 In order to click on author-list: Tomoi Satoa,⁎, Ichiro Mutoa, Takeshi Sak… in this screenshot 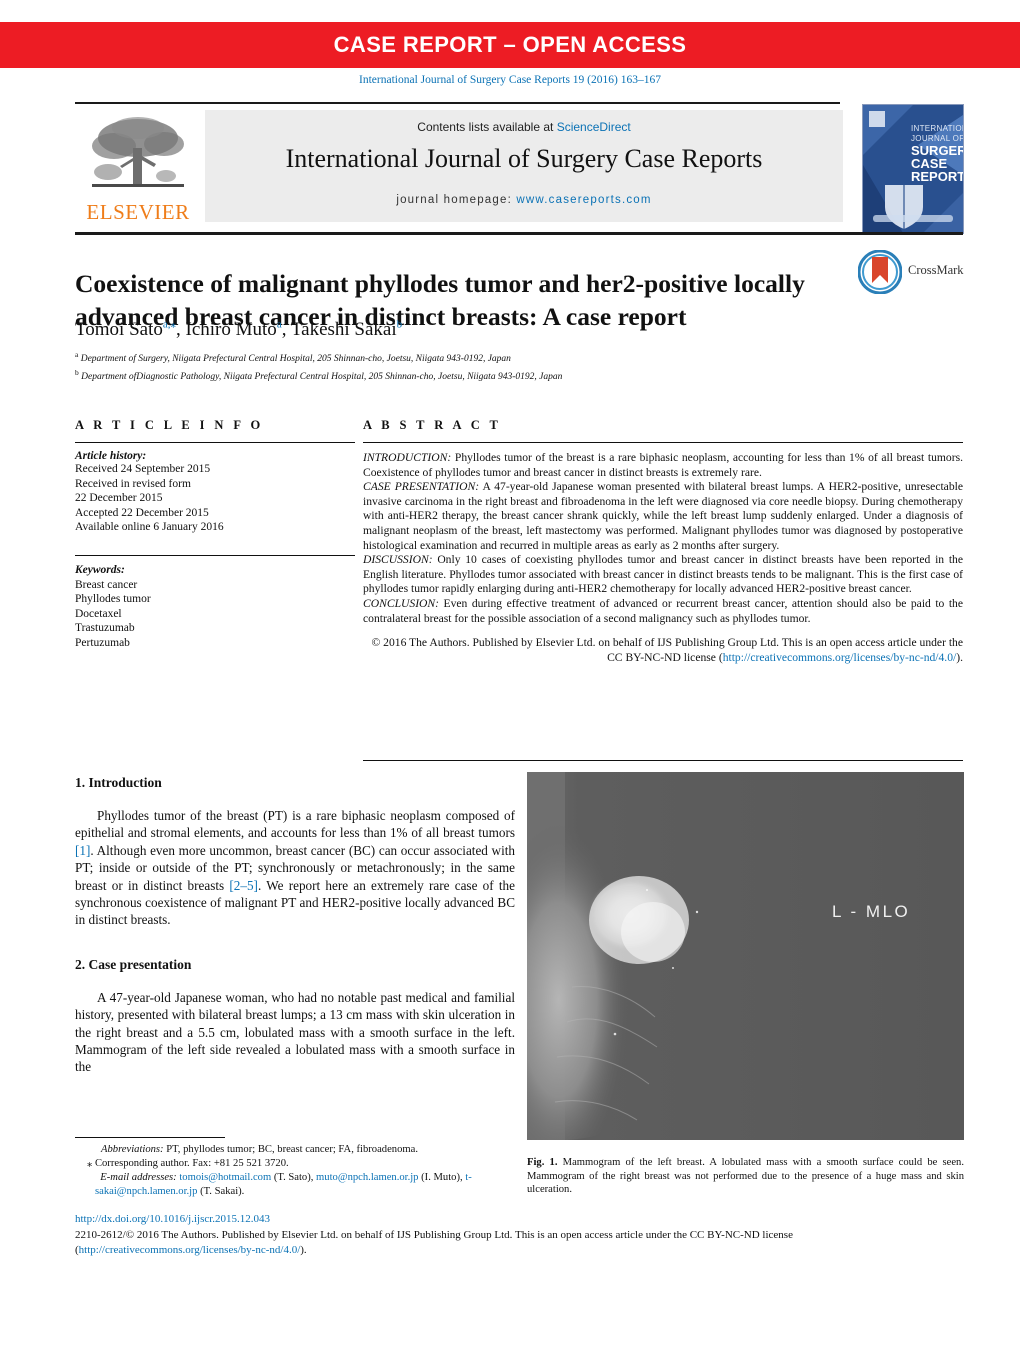, I will do `click(475, 329)`.